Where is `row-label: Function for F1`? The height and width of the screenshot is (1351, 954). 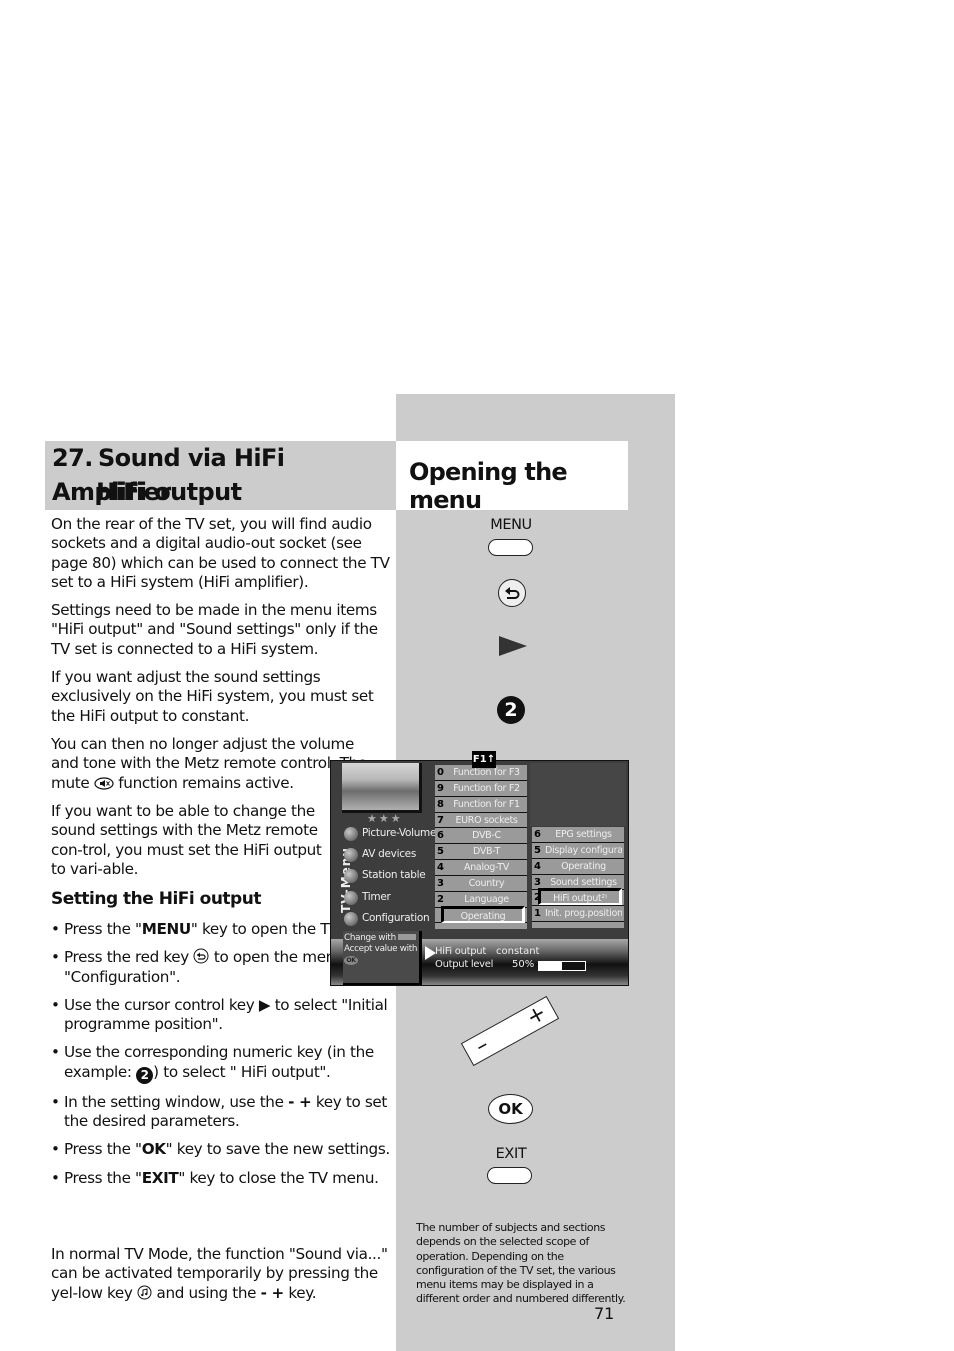 row-label: Function for F1 is located at coordinates (486, 804).